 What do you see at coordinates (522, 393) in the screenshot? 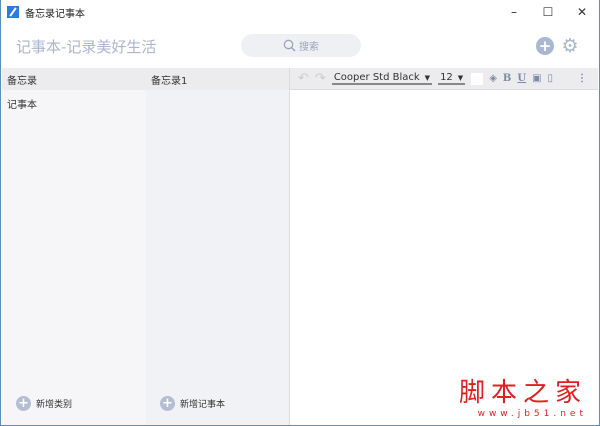
I see `watermark-main: 脚本之家` at bounding box center [522, 393].